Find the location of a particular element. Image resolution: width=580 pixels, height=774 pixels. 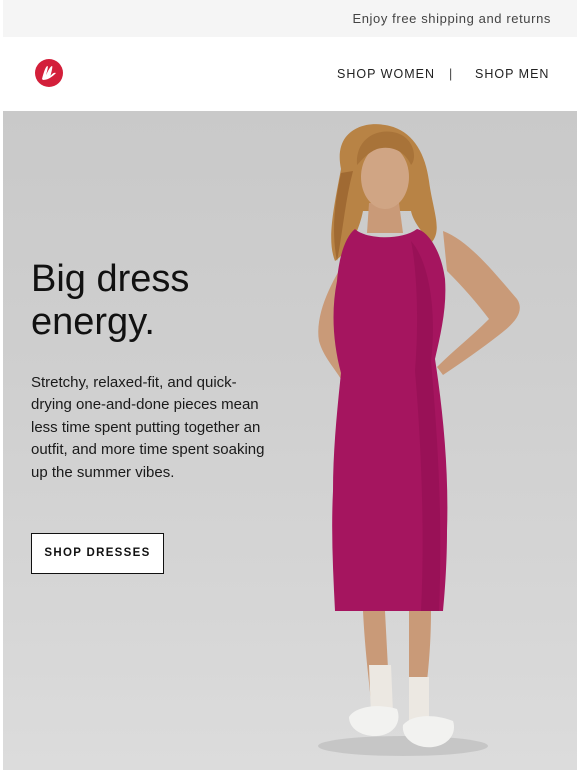

promo-bar: Enjoy free shipping and returns is located at coordinates (290, 18).